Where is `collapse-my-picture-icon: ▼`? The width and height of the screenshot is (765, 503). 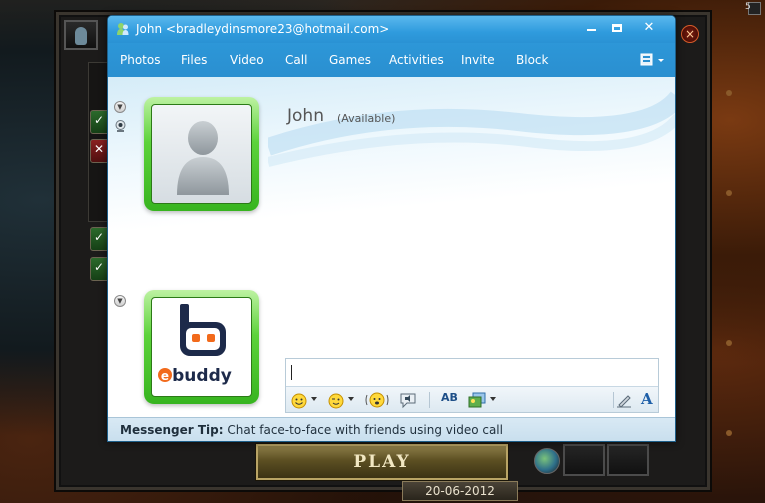 collapse-my-picture-icon: ▼ is located at coordinates (120, 301).